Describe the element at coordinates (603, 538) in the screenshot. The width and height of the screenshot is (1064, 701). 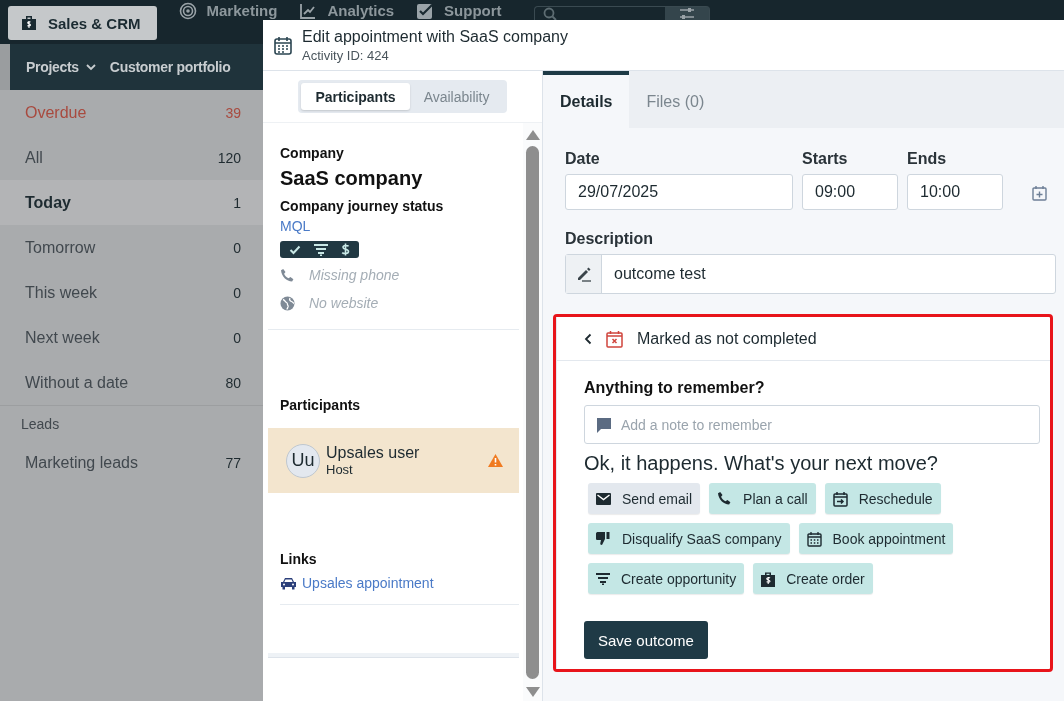
I see `thumbs-down-icon` at that location.